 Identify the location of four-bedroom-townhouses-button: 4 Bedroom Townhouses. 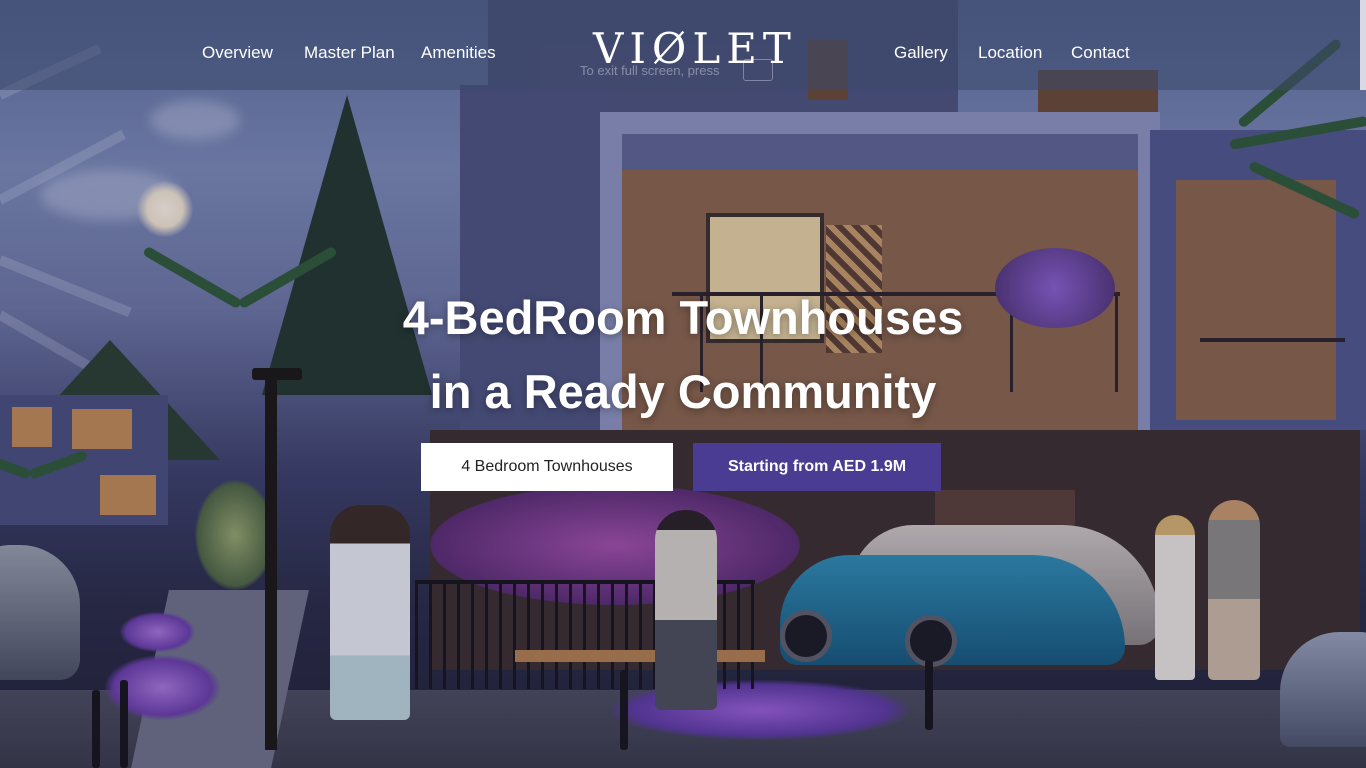
(547, 467).